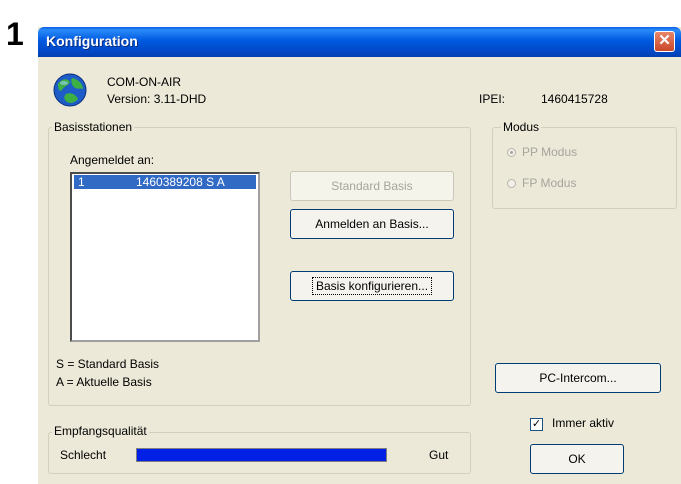  I want to click on modus-legend: Modus, so click(521, 127).